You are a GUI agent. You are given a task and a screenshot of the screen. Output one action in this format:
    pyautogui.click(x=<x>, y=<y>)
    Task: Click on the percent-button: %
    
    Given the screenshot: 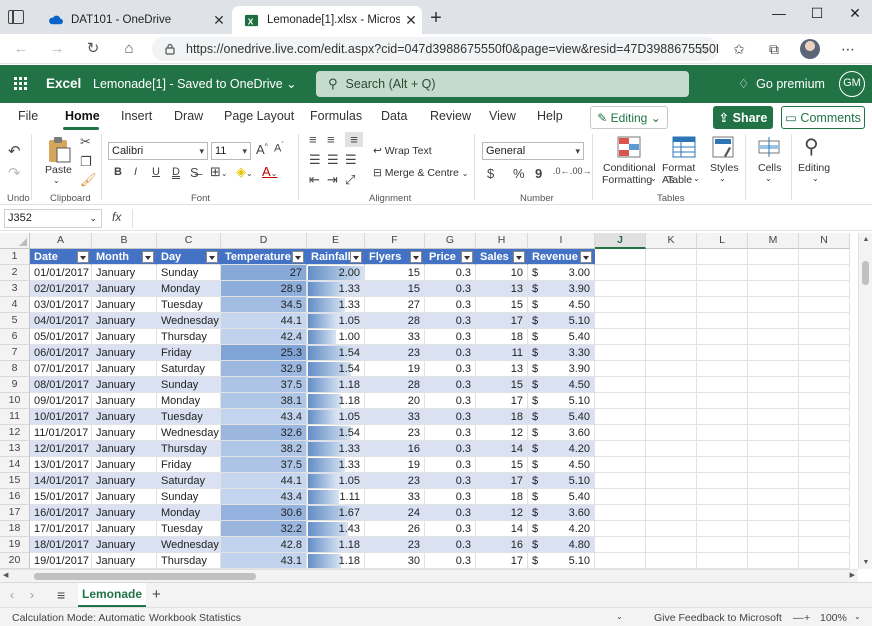 What is the action you would take?
    pyautogui.click(x=519, y=173)
    